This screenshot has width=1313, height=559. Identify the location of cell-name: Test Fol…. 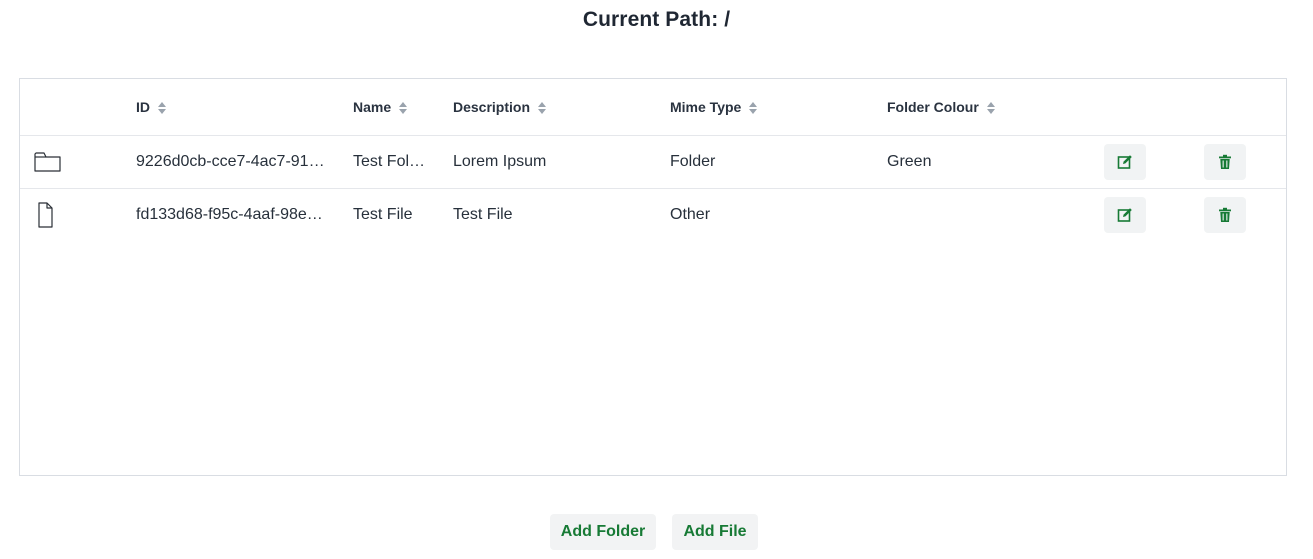
(389, 161).